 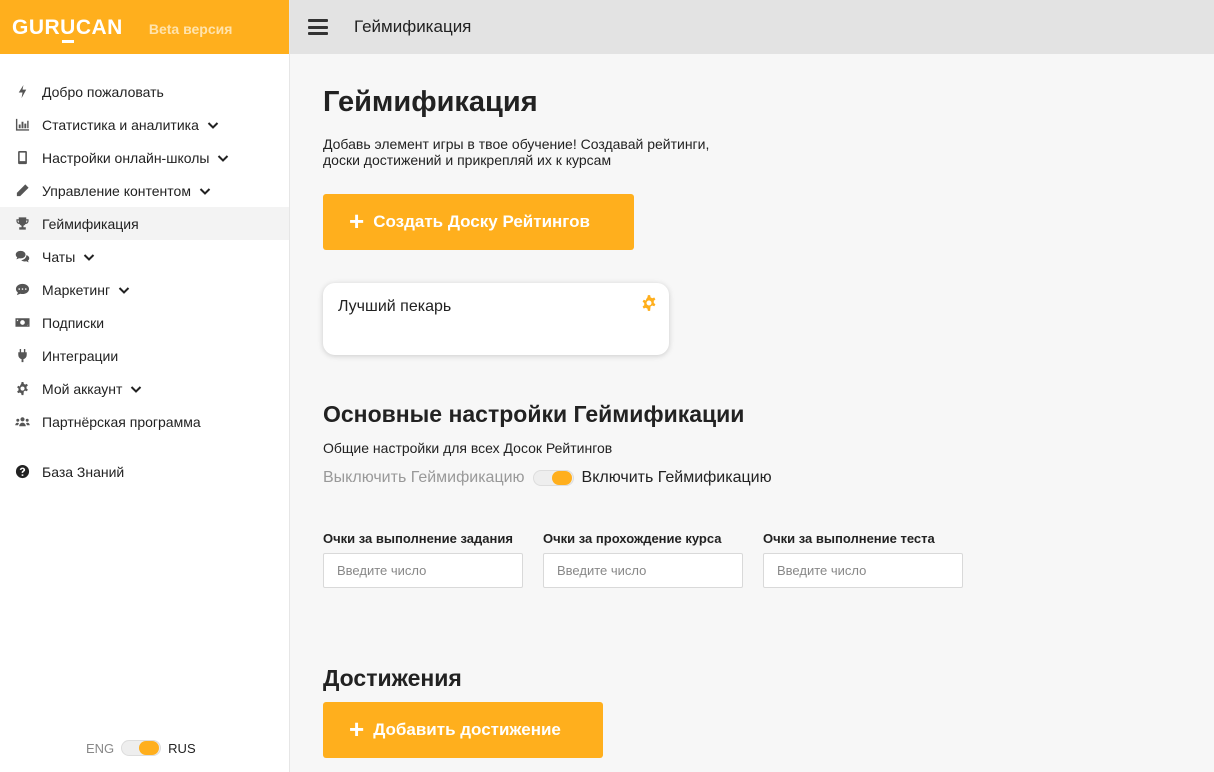 I want to click on task-points-field: Очки за выполнение задания, so click(x=423, y=559).